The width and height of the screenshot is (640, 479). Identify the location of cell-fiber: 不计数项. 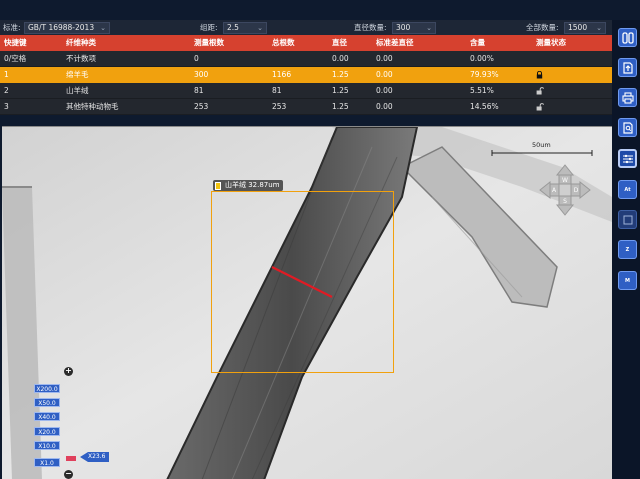
(81, 58).